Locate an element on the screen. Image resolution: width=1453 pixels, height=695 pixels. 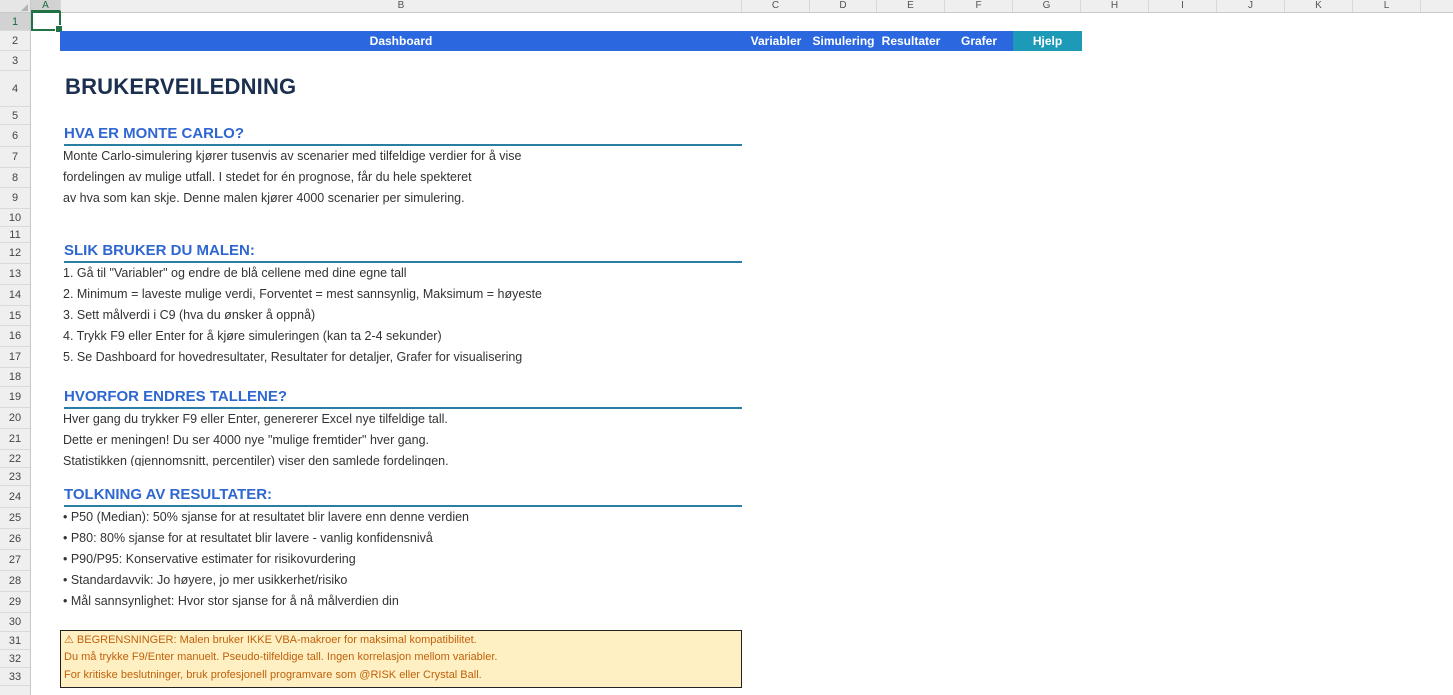
nav-dashboard: Dashboard is located at coordinates (401, 41).